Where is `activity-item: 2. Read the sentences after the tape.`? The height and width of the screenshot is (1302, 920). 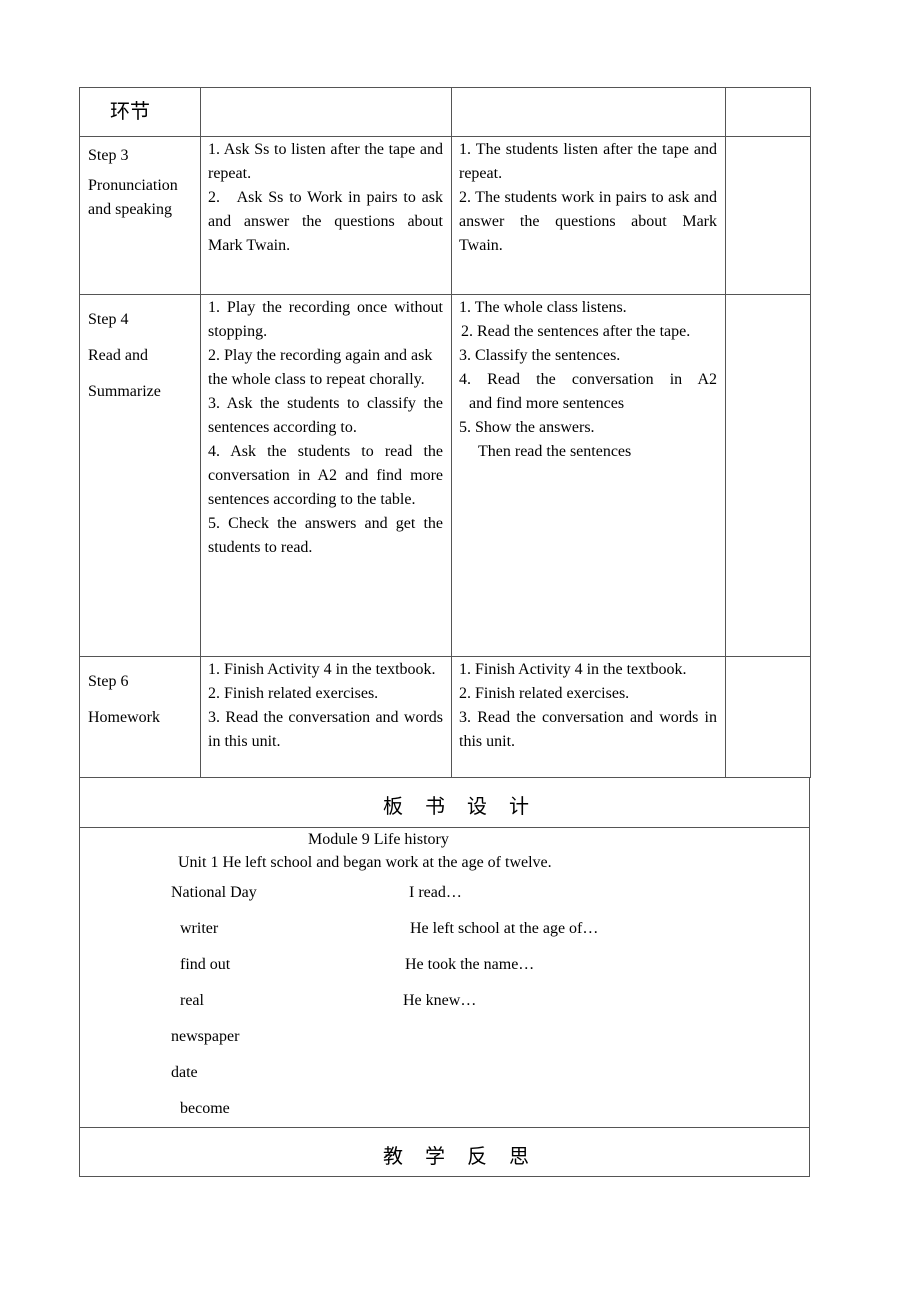 activity-item: 2. Read the sentences after the tape. is located at coordinates (576, 331).